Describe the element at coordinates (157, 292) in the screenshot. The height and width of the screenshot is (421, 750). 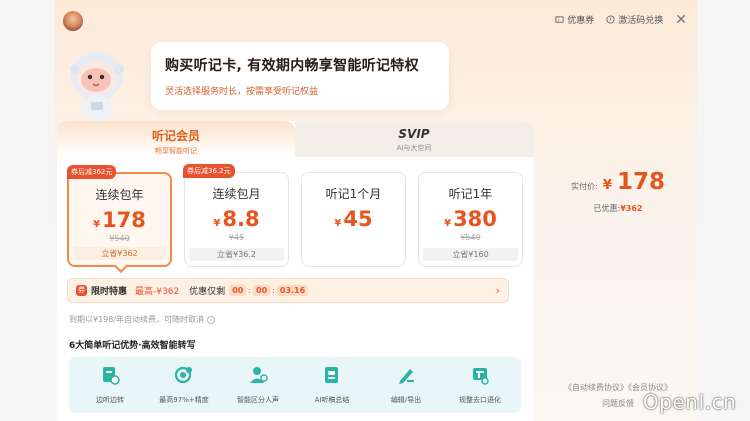
I see `promo-max: 最高-¥362` at that location.